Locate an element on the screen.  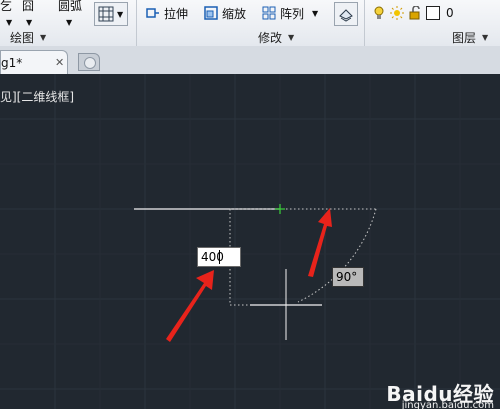
unlock-icon is located at coordinates (415, 12).